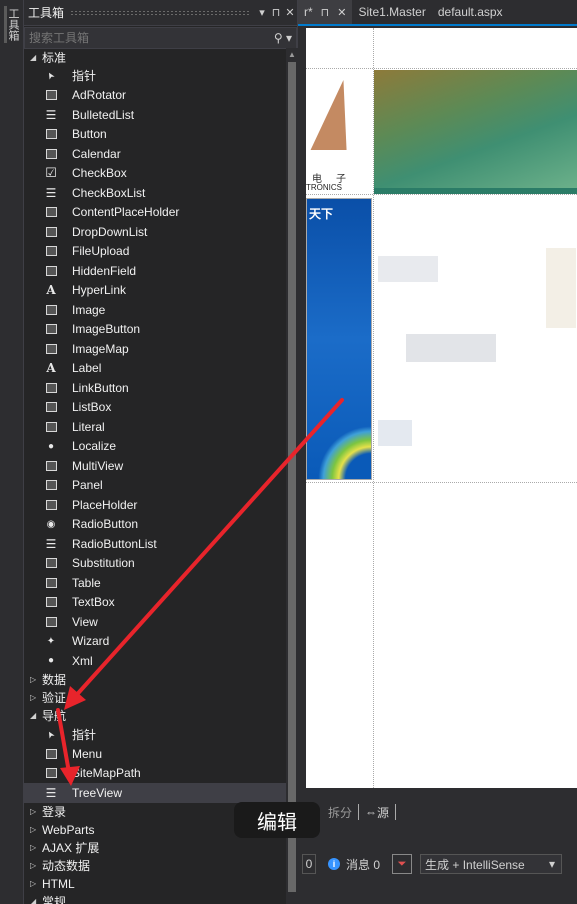 Image resolution: width=577 pixels, height=904 pixels. What do you see at coordinates (155, 232) in the screenshot?
I see `toolbox-item: DropDownList` at bounding box center [155, 232].